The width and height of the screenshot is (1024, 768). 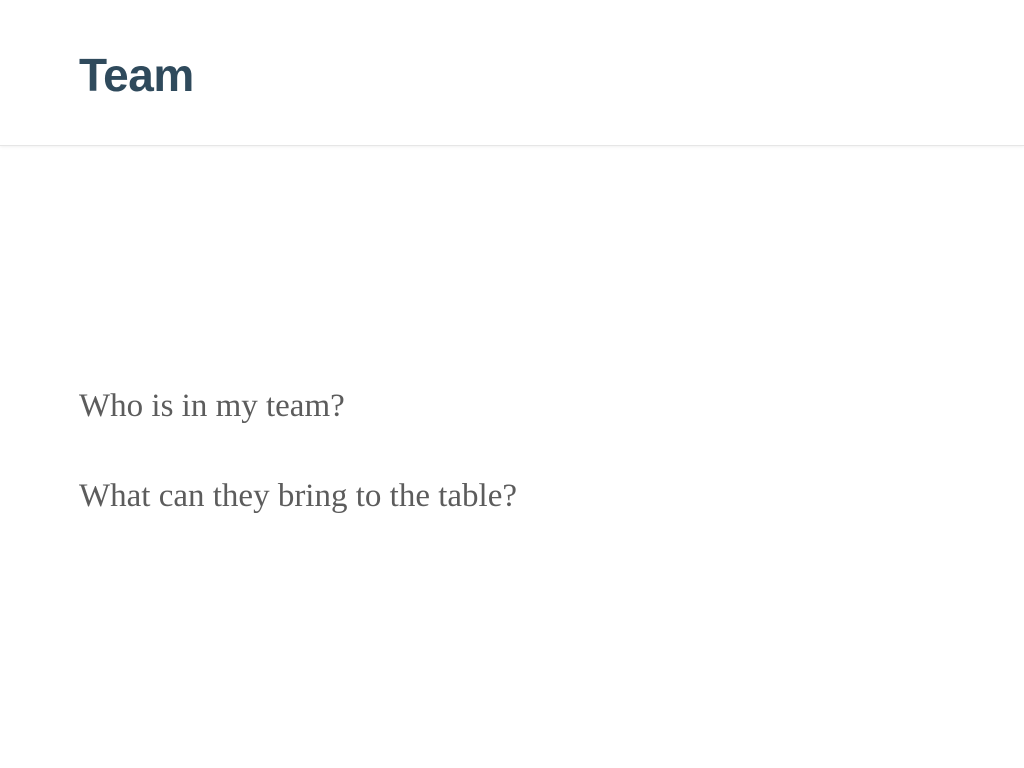 What do you see at coordinates (212, 406) in the screenshot?
I see `body-line-team-members: Who is in my team?` at bounding box center [212, 406].